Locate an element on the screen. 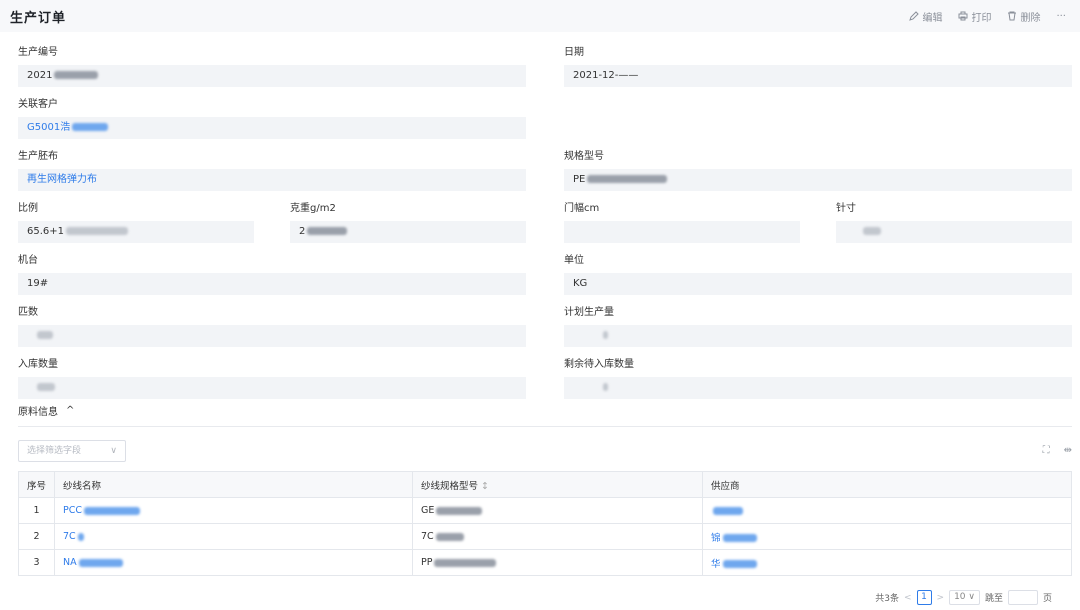 This screenshot has height=610, width=1080. section-title: 原料信息 is located at coordinates (38, 412).